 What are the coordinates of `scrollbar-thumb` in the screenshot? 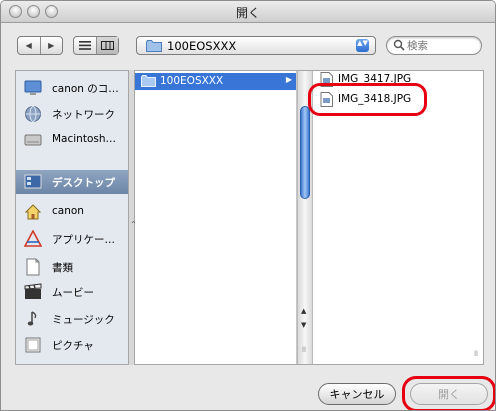 It's located at (305, 152).